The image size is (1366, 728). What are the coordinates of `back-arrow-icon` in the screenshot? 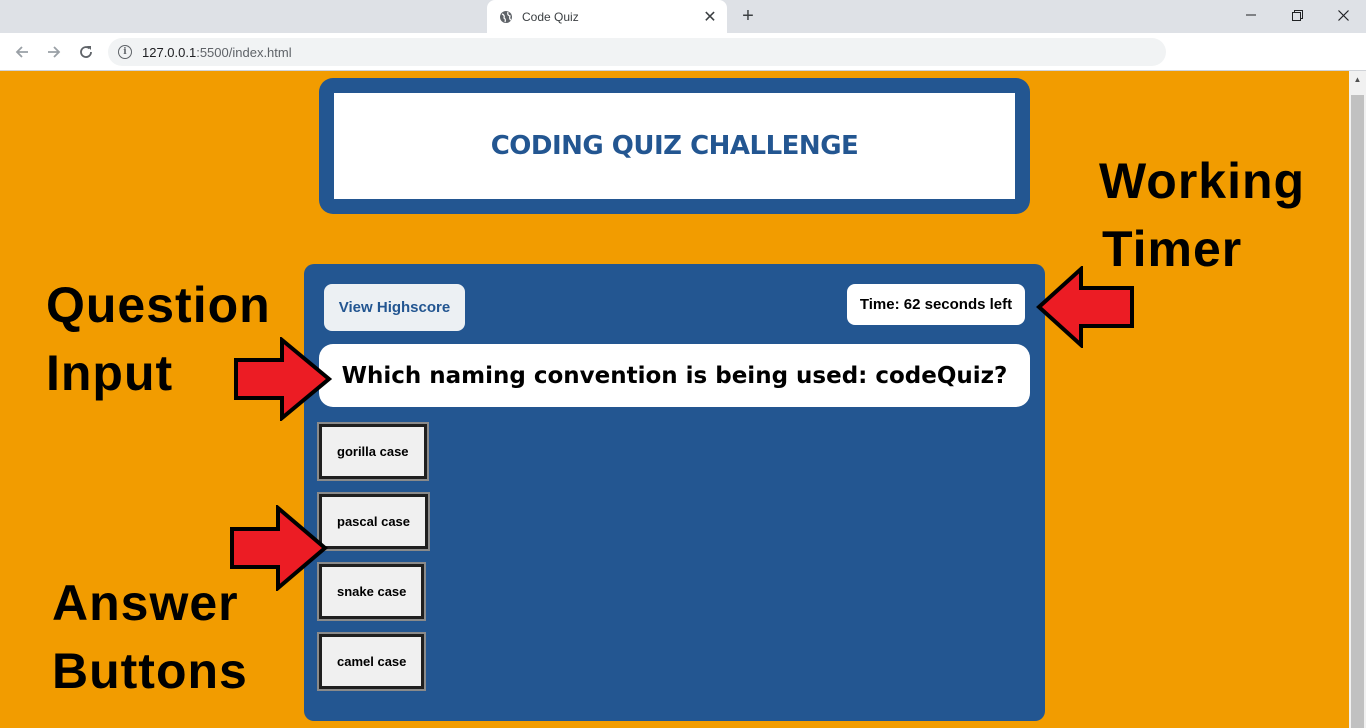 It's located at (22, 52).